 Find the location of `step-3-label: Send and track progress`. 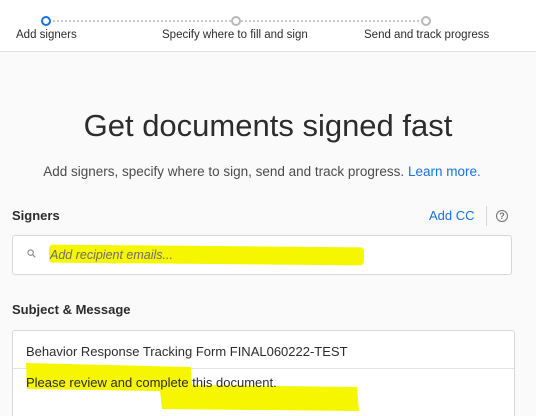

step-3-label: Send and track progress is located at coordinates (426, 35).